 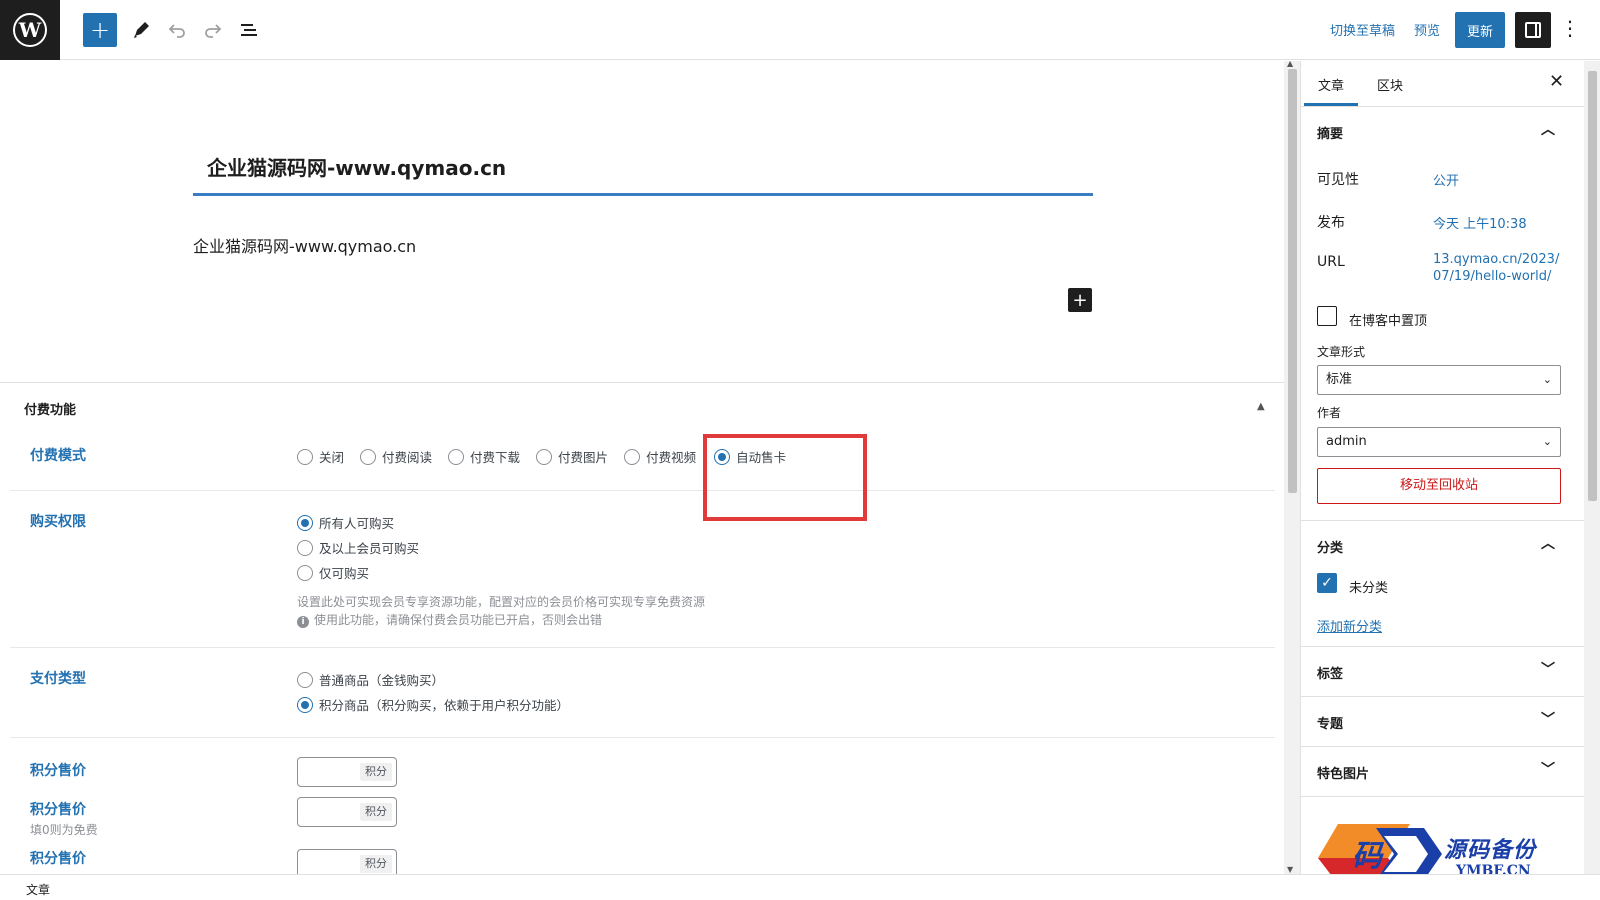 I want to click on editor-scrollbar: ▲ ▼, so click(x=1292, y=466).